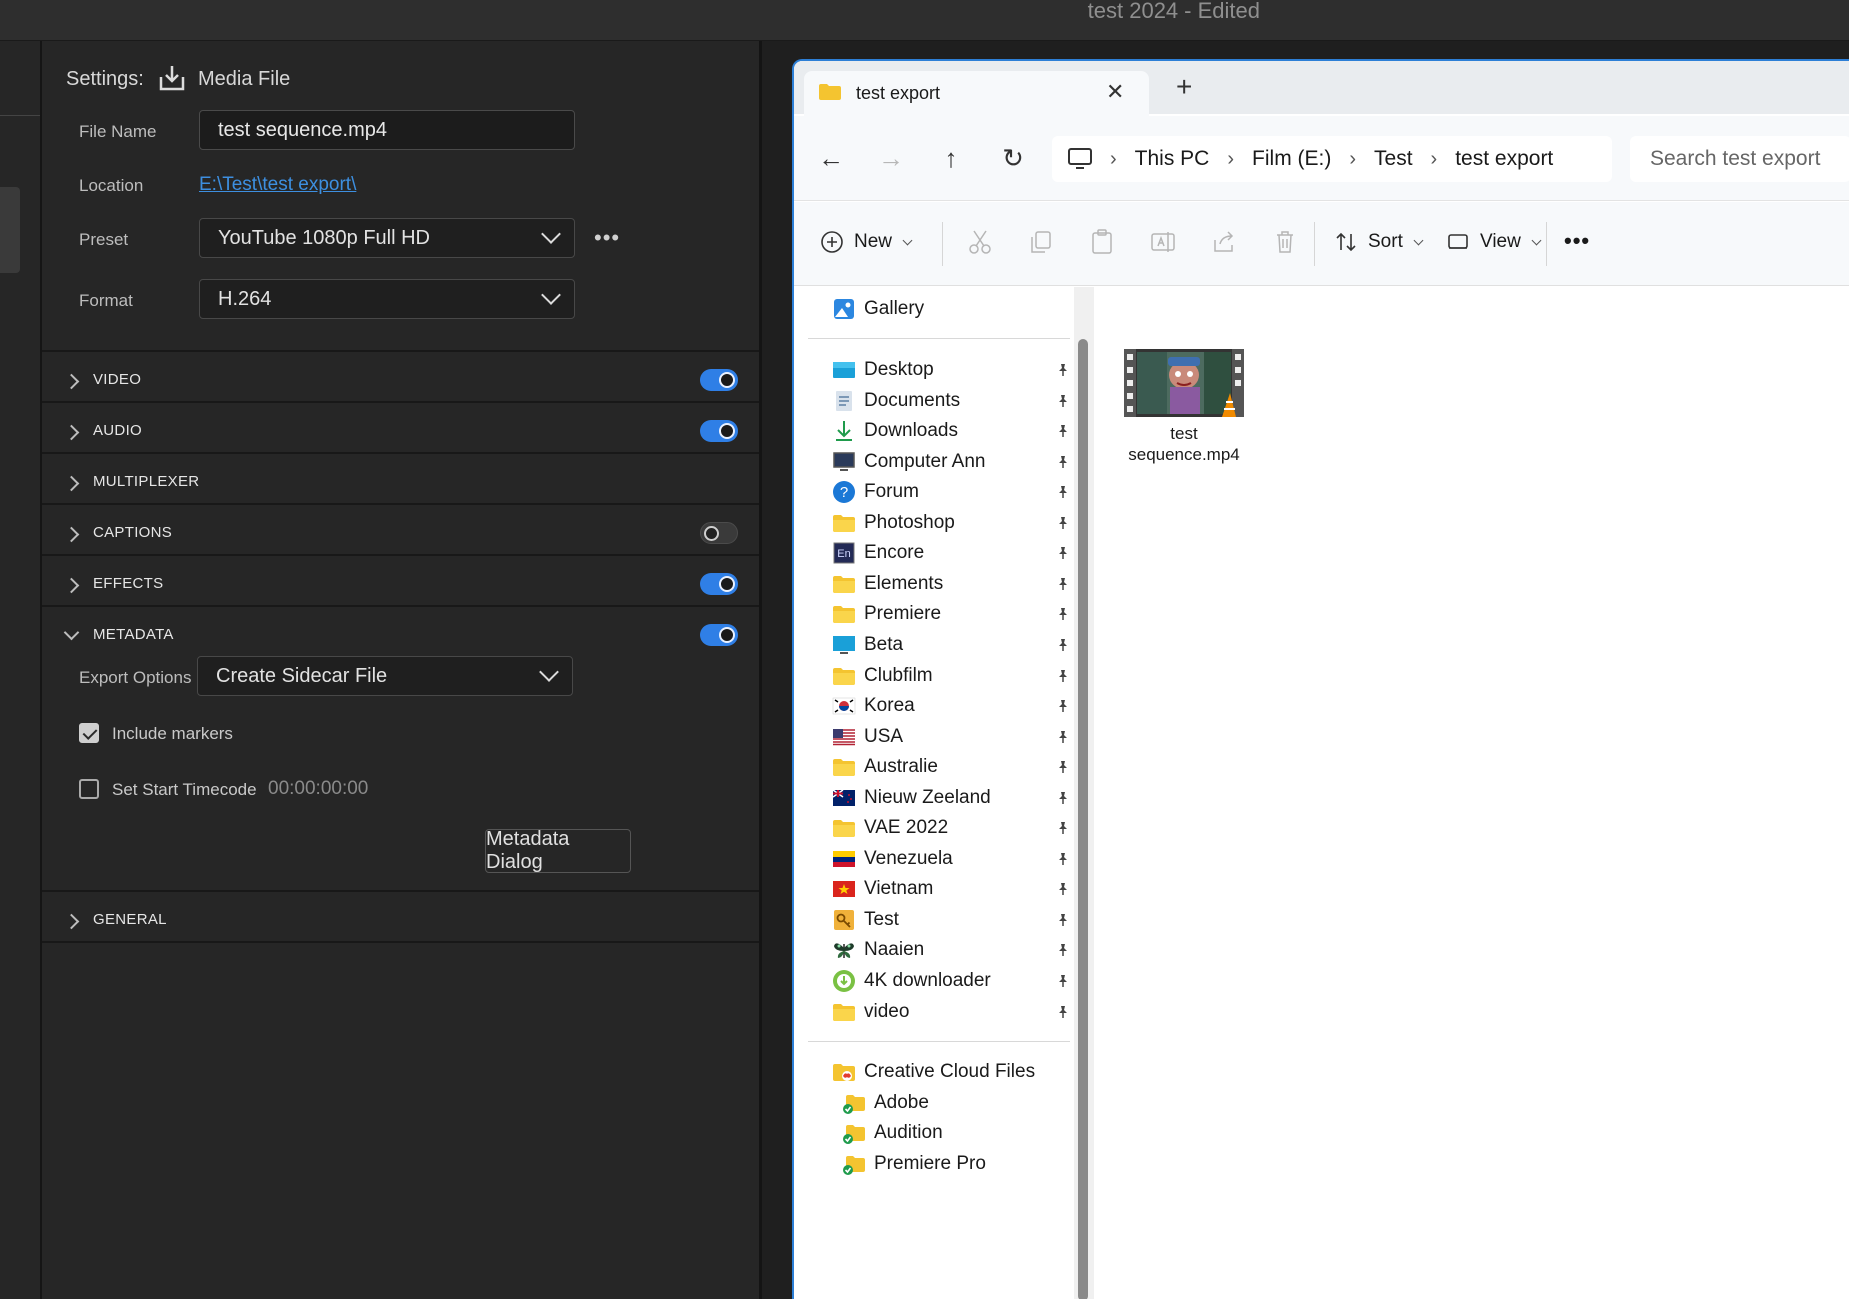 The image size is (1849, 1299). What do you see at coordinates (1504, 159) in the screenshot?
I see `breadcrumb-test-export: test export` at bounding box center [1504, 159].